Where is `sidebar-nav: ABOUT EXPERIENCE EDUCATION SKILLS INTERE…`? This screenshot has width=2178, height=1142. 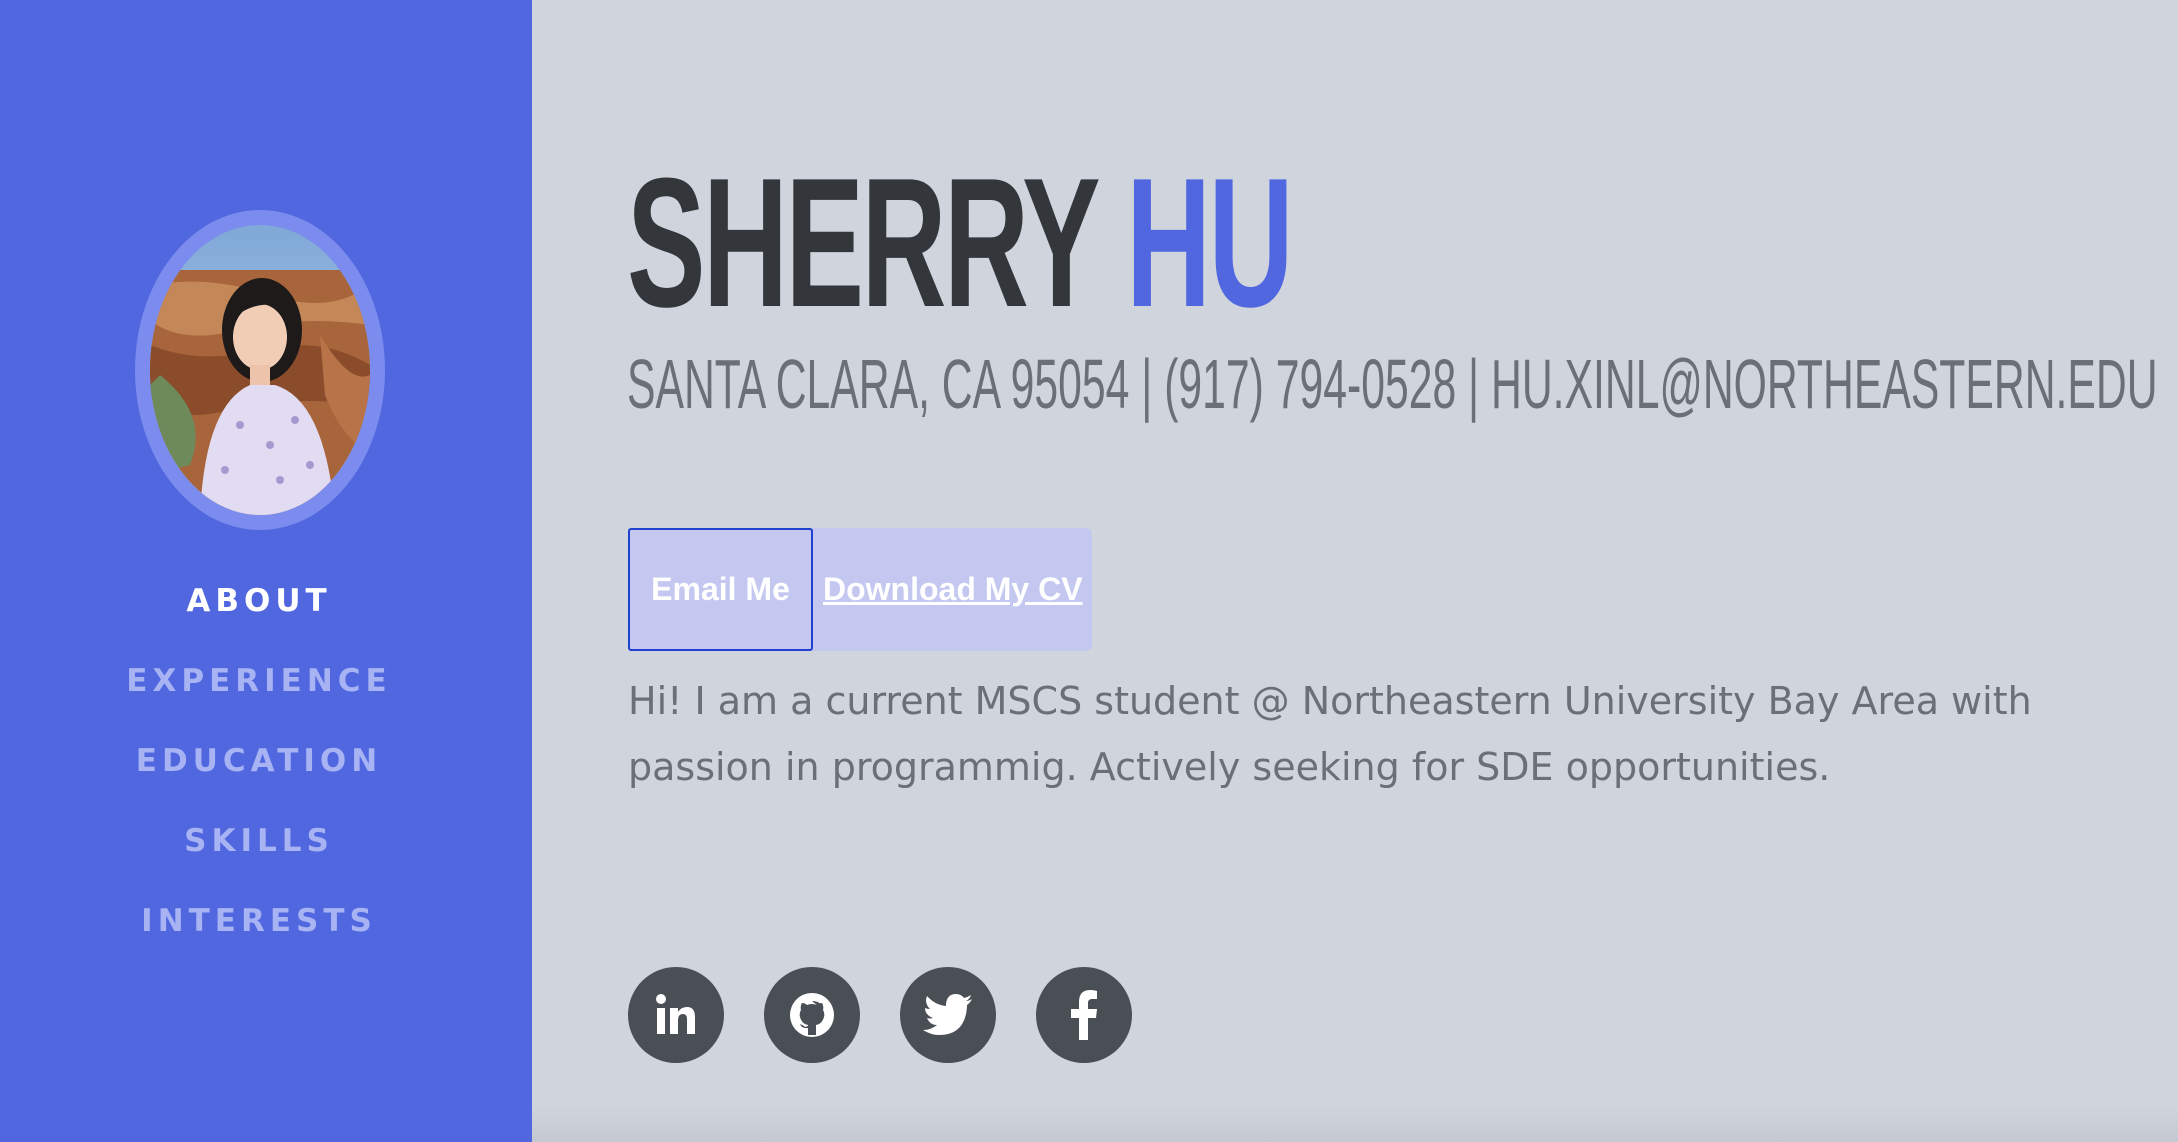 sidebar-nav: ABOUT EXPERIENCE EDUCATION SKILLS INTERE… is located at coordinates (259, 775).